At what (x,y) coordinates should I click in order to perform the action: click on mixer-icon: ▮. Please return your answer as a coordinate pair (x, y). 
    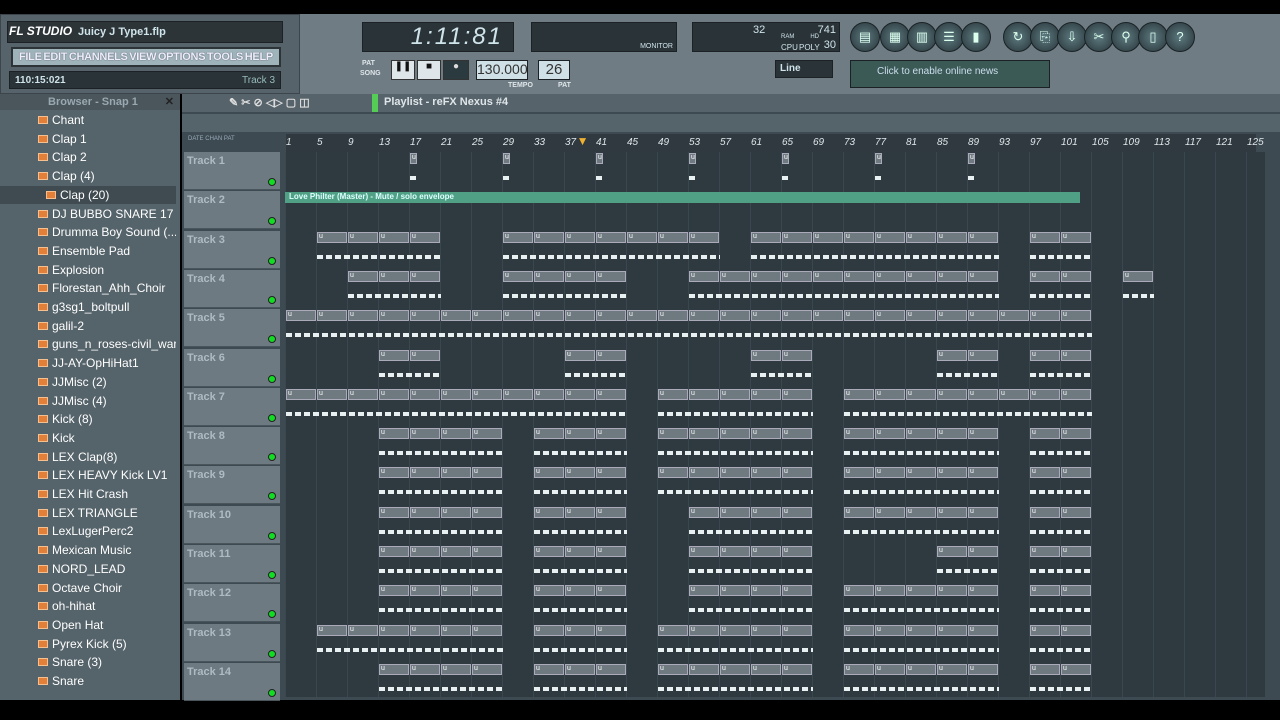
    Looking at the image, I should click on (976, 37).